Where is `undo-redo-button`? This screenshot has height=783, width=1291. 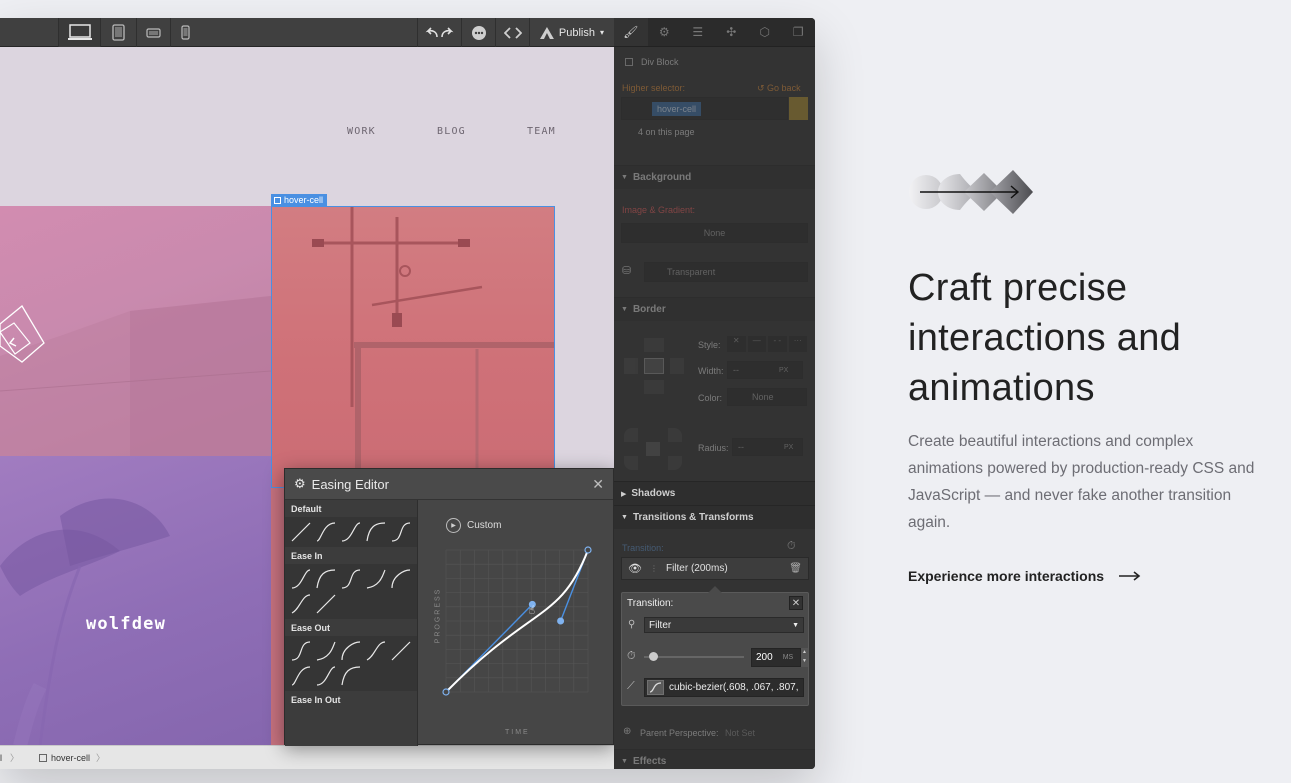 undo-redo-button is located at coordinates (439, 32).